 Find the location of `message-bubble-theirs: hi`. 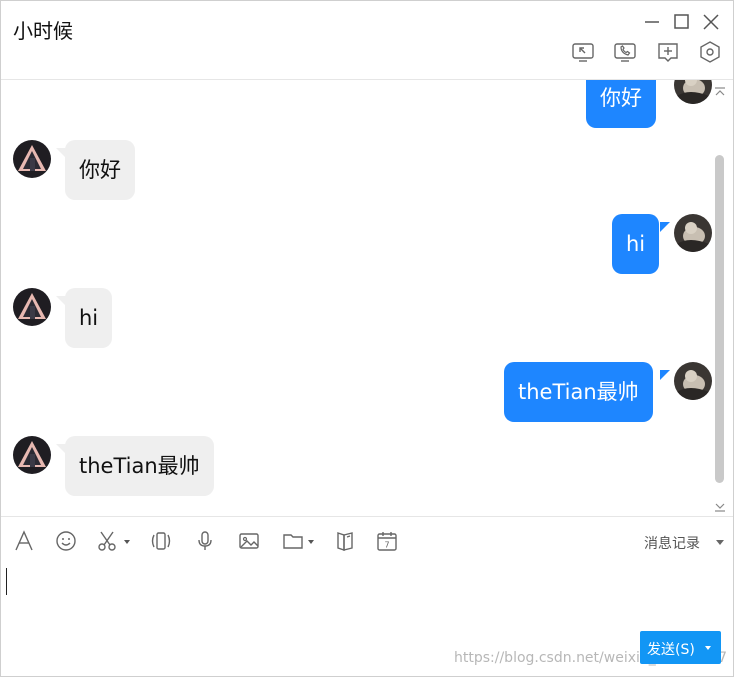

message-bubble-theirs: hi is located at coordinates (89, 318).